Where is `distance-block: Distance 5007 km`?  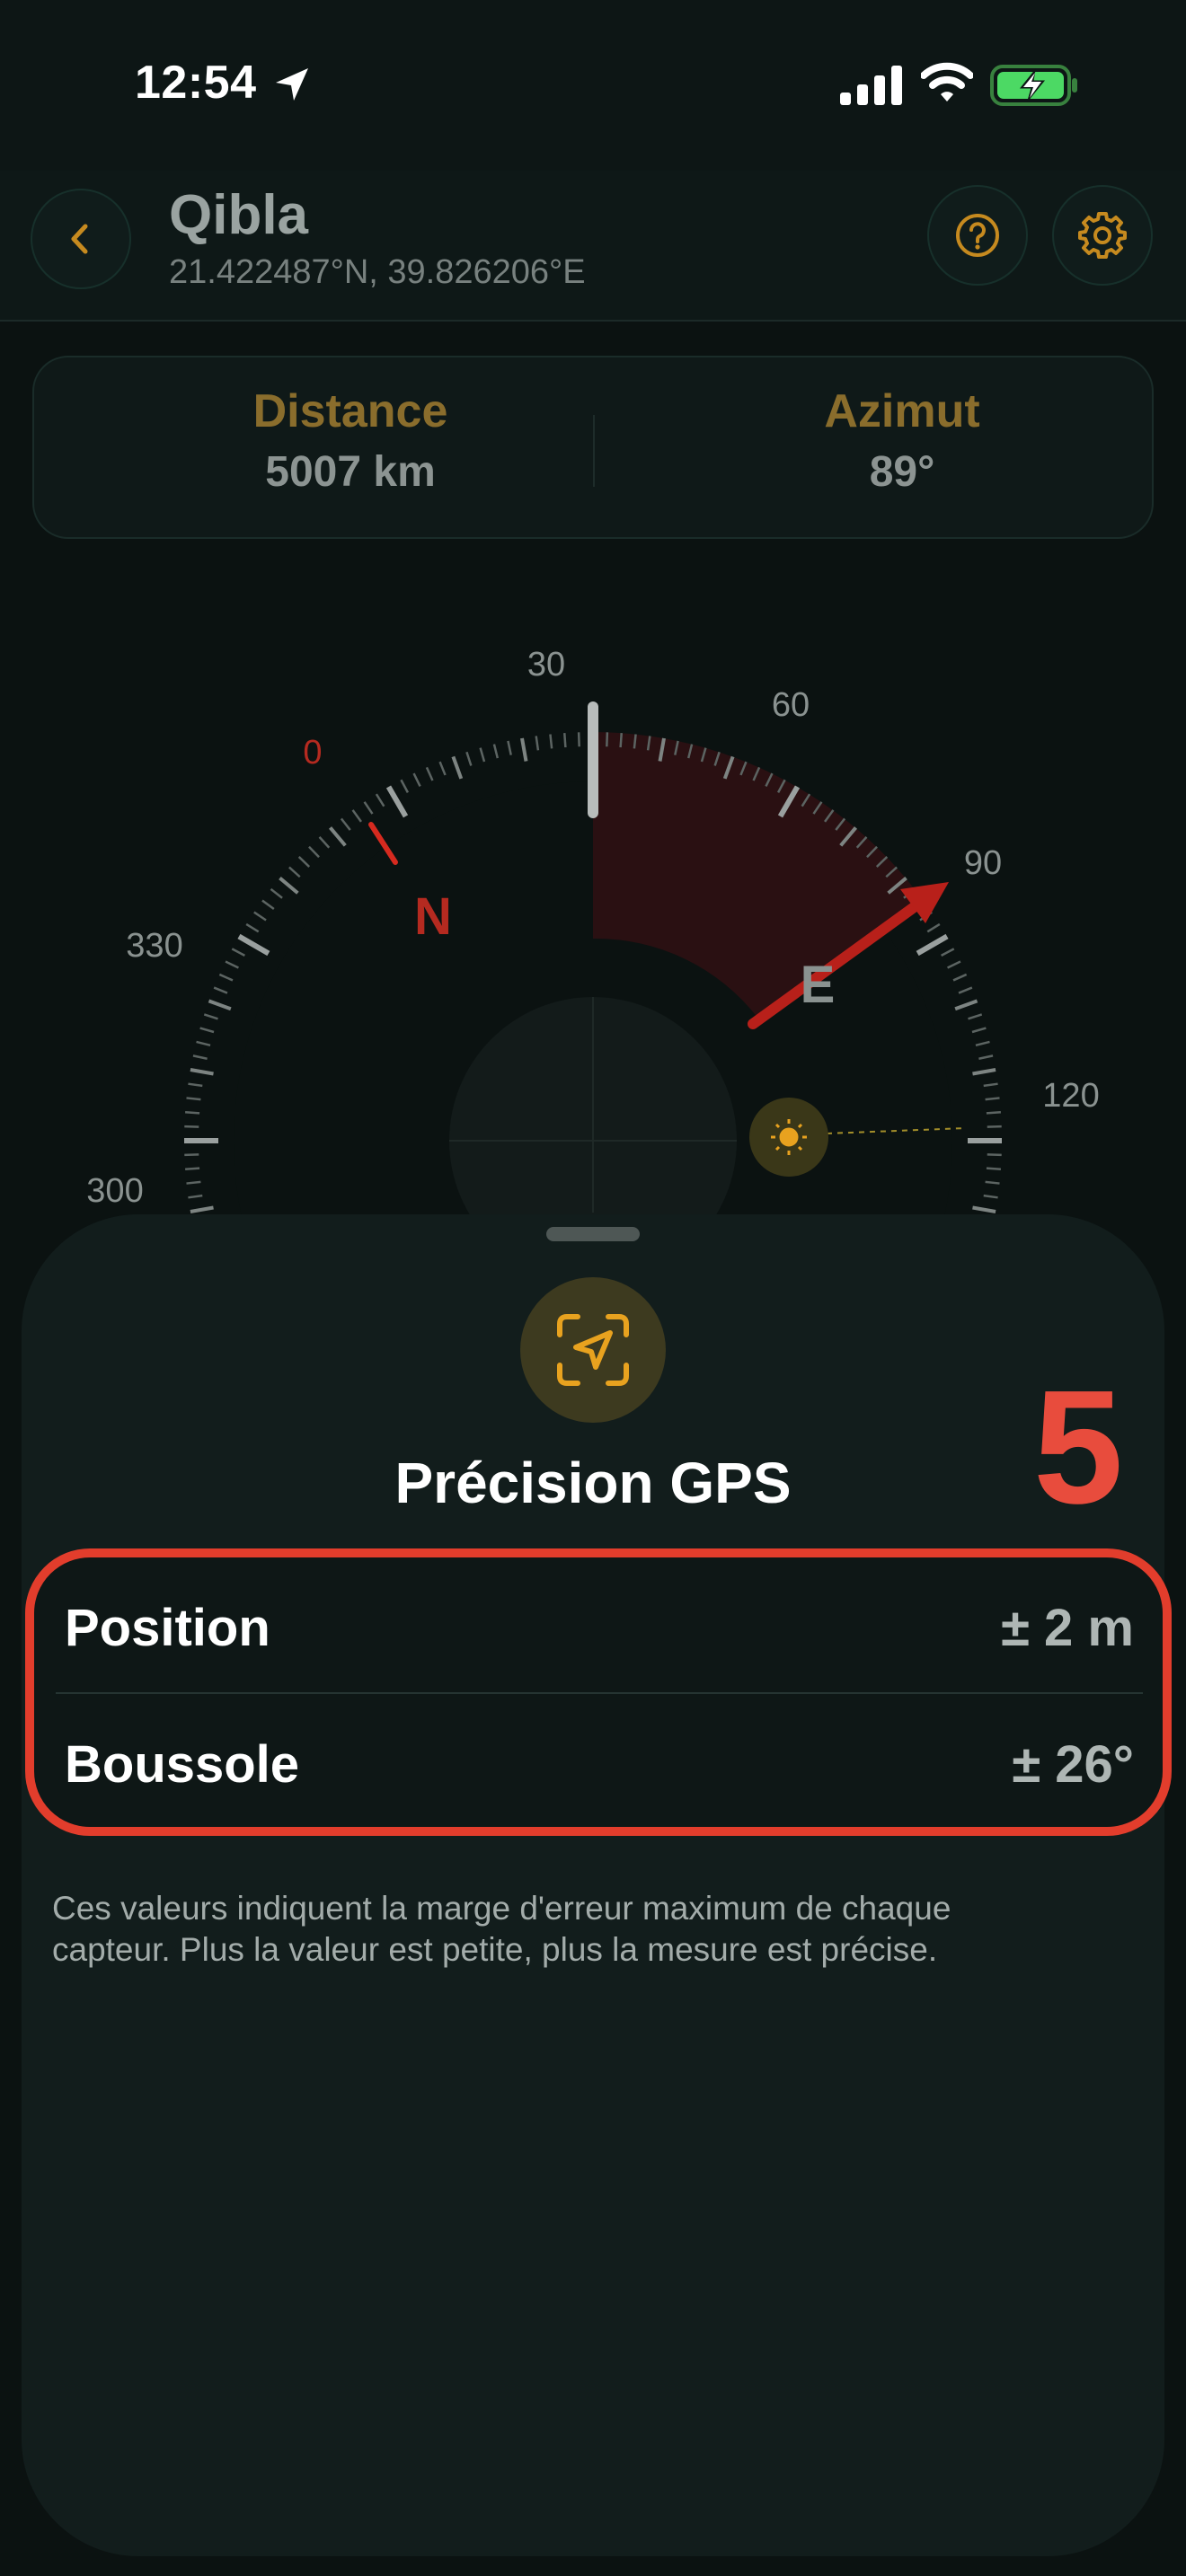 distance-block: Distance 5007 km is located at coordinates (350, 440).